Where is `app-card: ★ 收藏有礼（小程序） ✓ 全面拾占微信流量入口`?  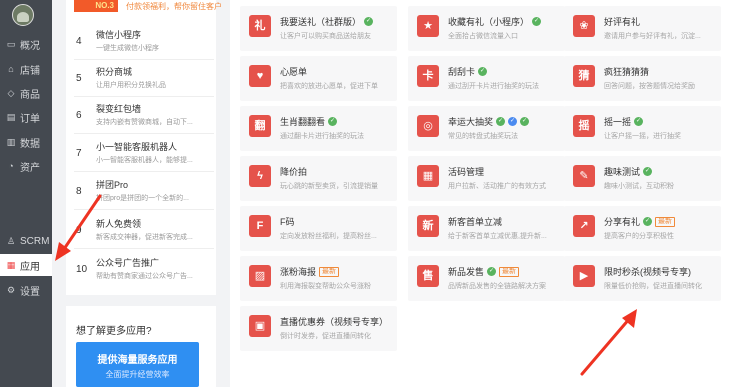 app-card: ★ 收藏有礼（小程序） ✓ 全面拾占微信流量入口 is located at coordinates (486, 28).